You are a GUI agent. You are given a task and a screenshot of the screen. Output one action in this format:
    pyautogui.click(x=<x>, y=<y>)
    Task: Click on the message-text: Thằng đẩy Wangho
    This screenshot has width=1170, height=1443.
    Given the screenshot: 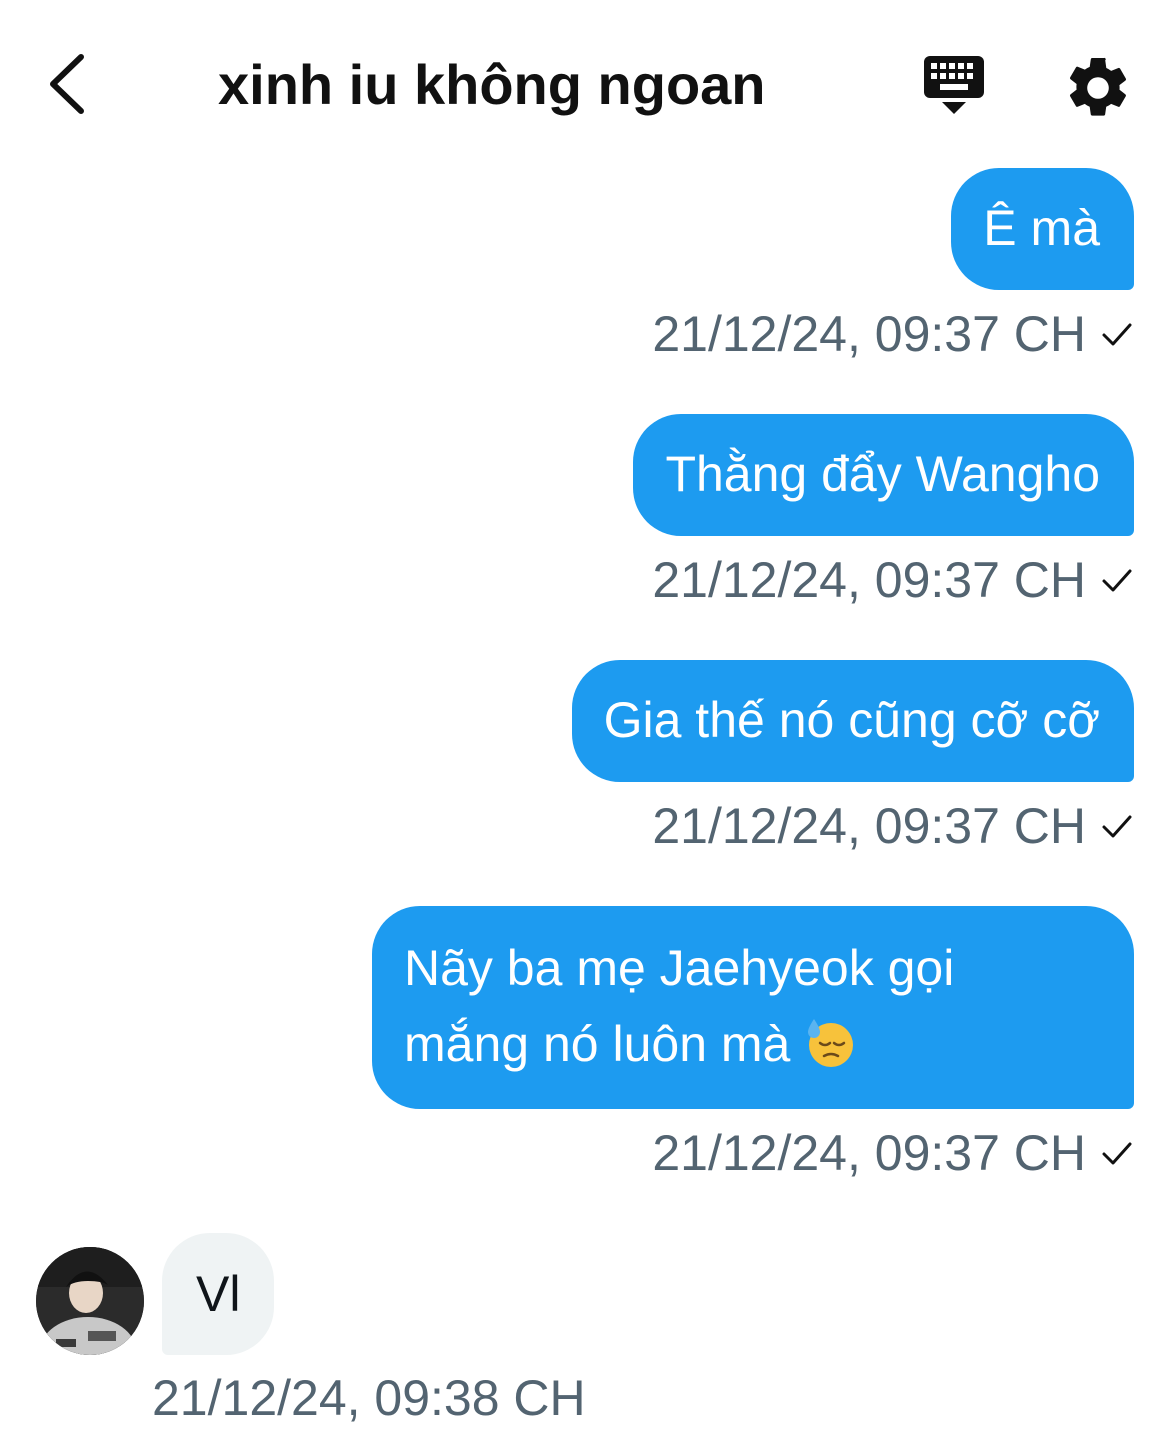 What is the action you would take?
    pyautogui.click(x=882, y=474)
    